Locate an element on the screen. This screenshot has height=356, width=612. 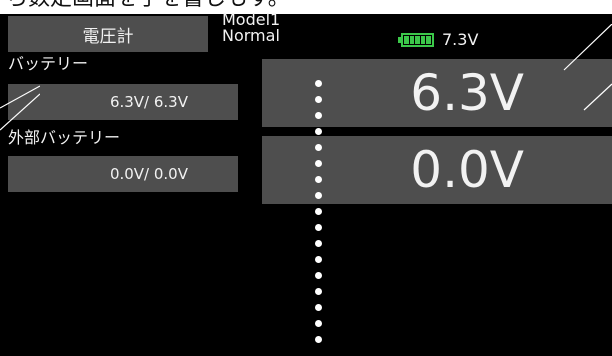
dotted-divider is located at coordinates (319, 211).